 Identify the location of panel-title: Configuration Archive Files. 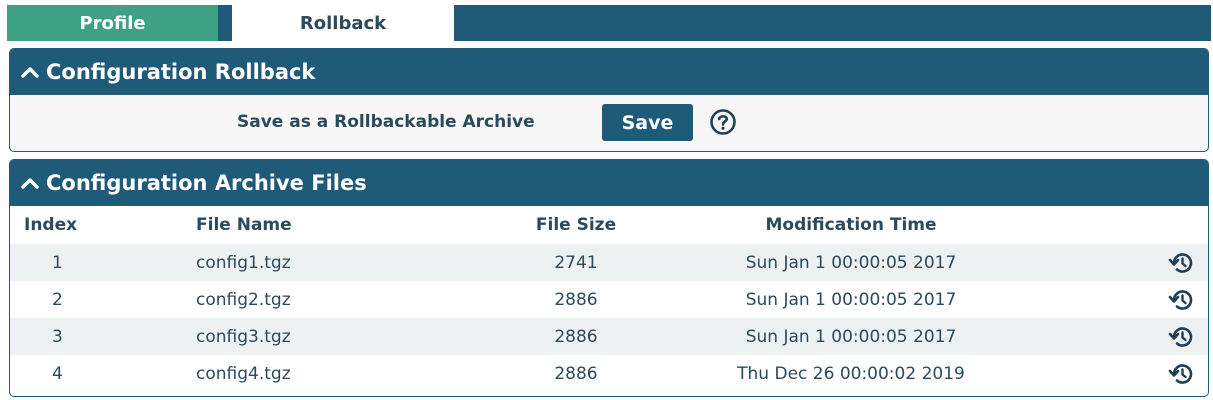
(206, 183).